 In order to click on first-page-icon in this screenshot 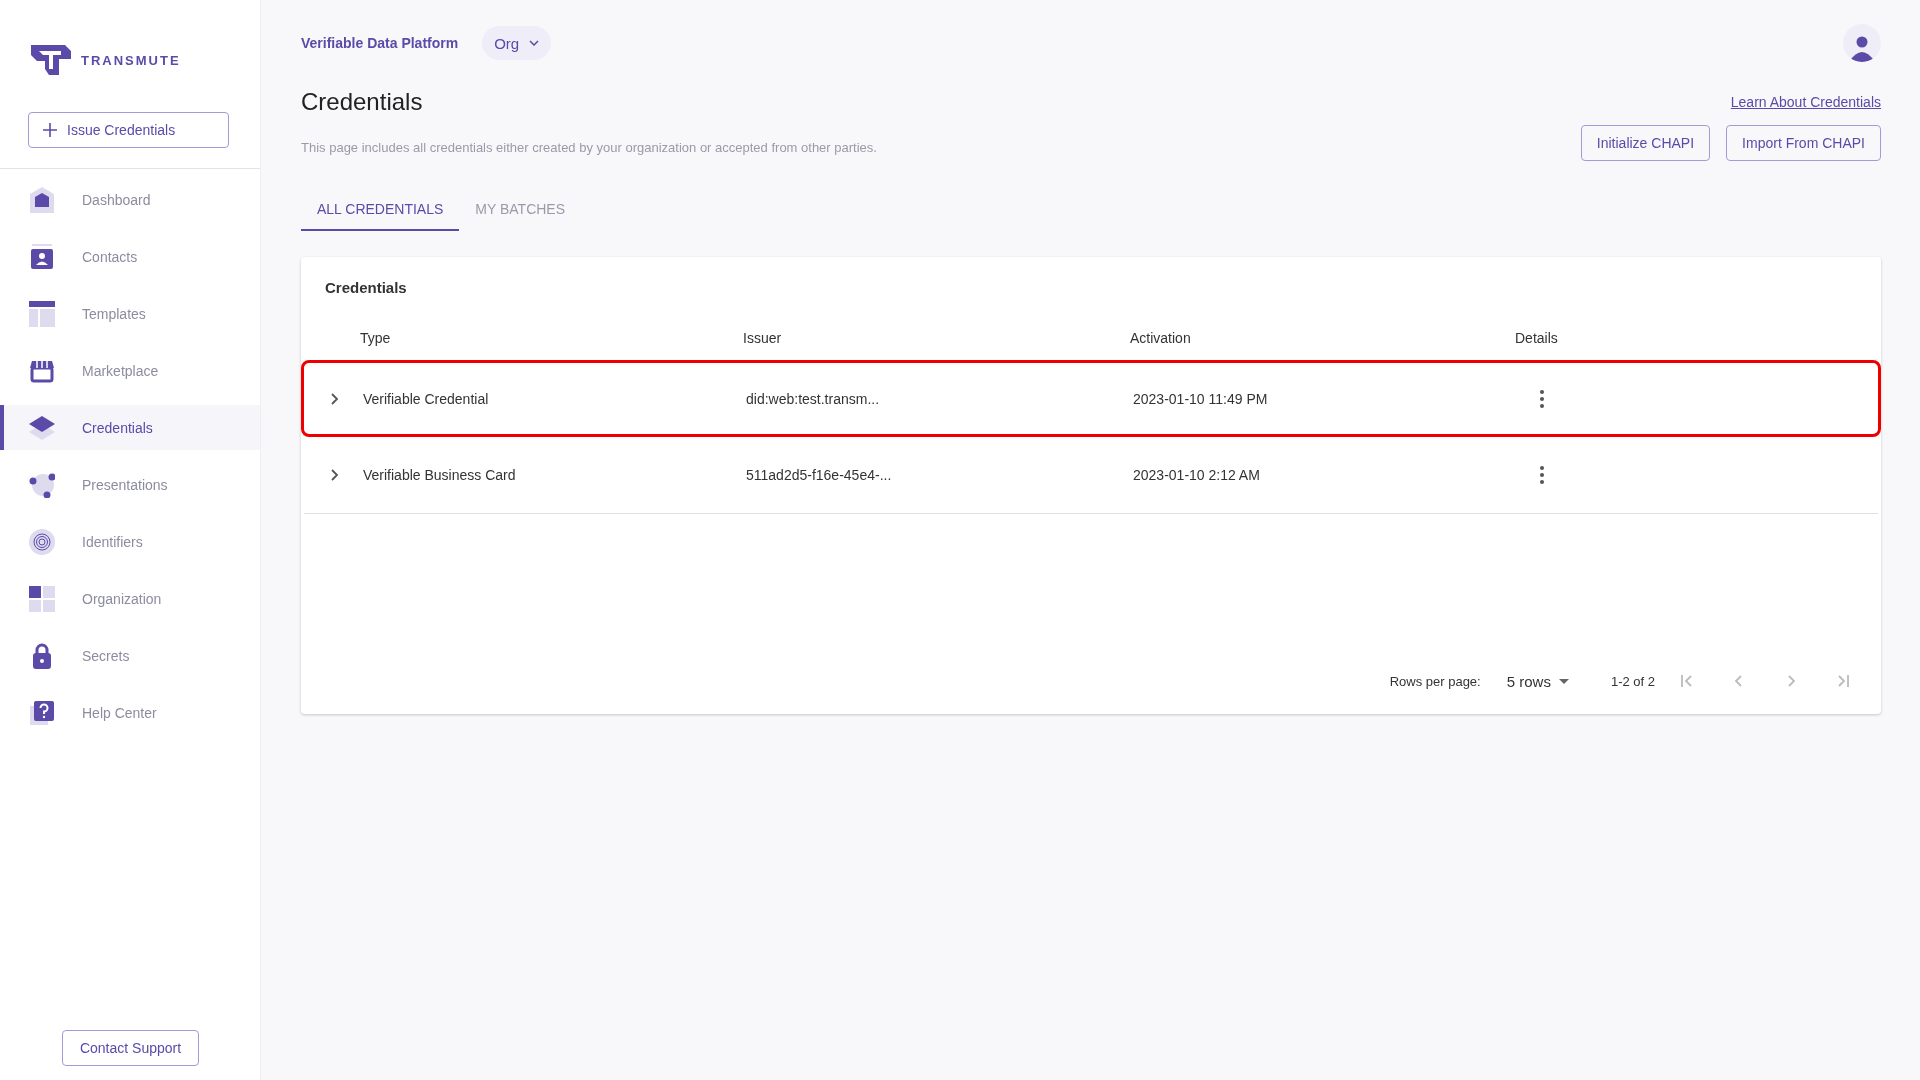, I will do `click(1687, 681)`.